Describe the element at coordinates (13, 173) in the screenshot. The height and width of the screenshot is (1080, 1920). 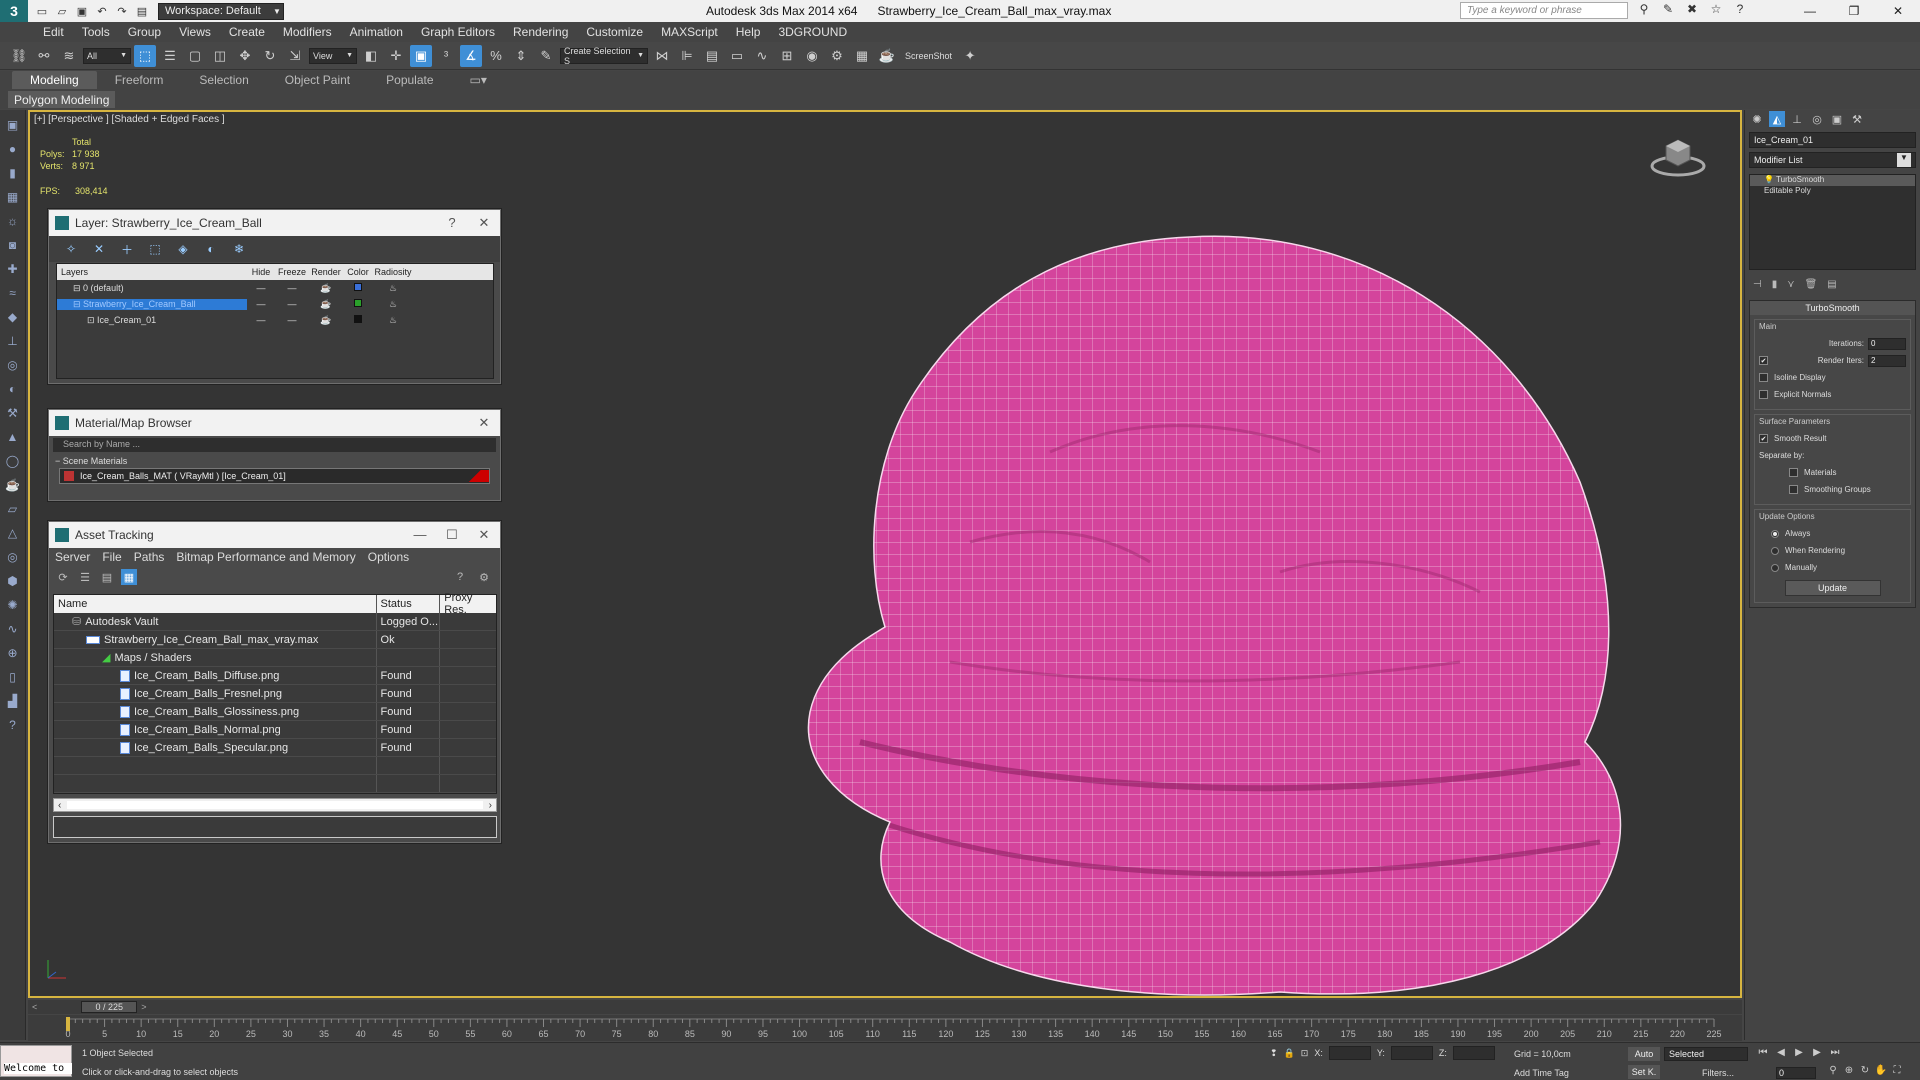
I see `cylinder-icon: ▮` at that location.